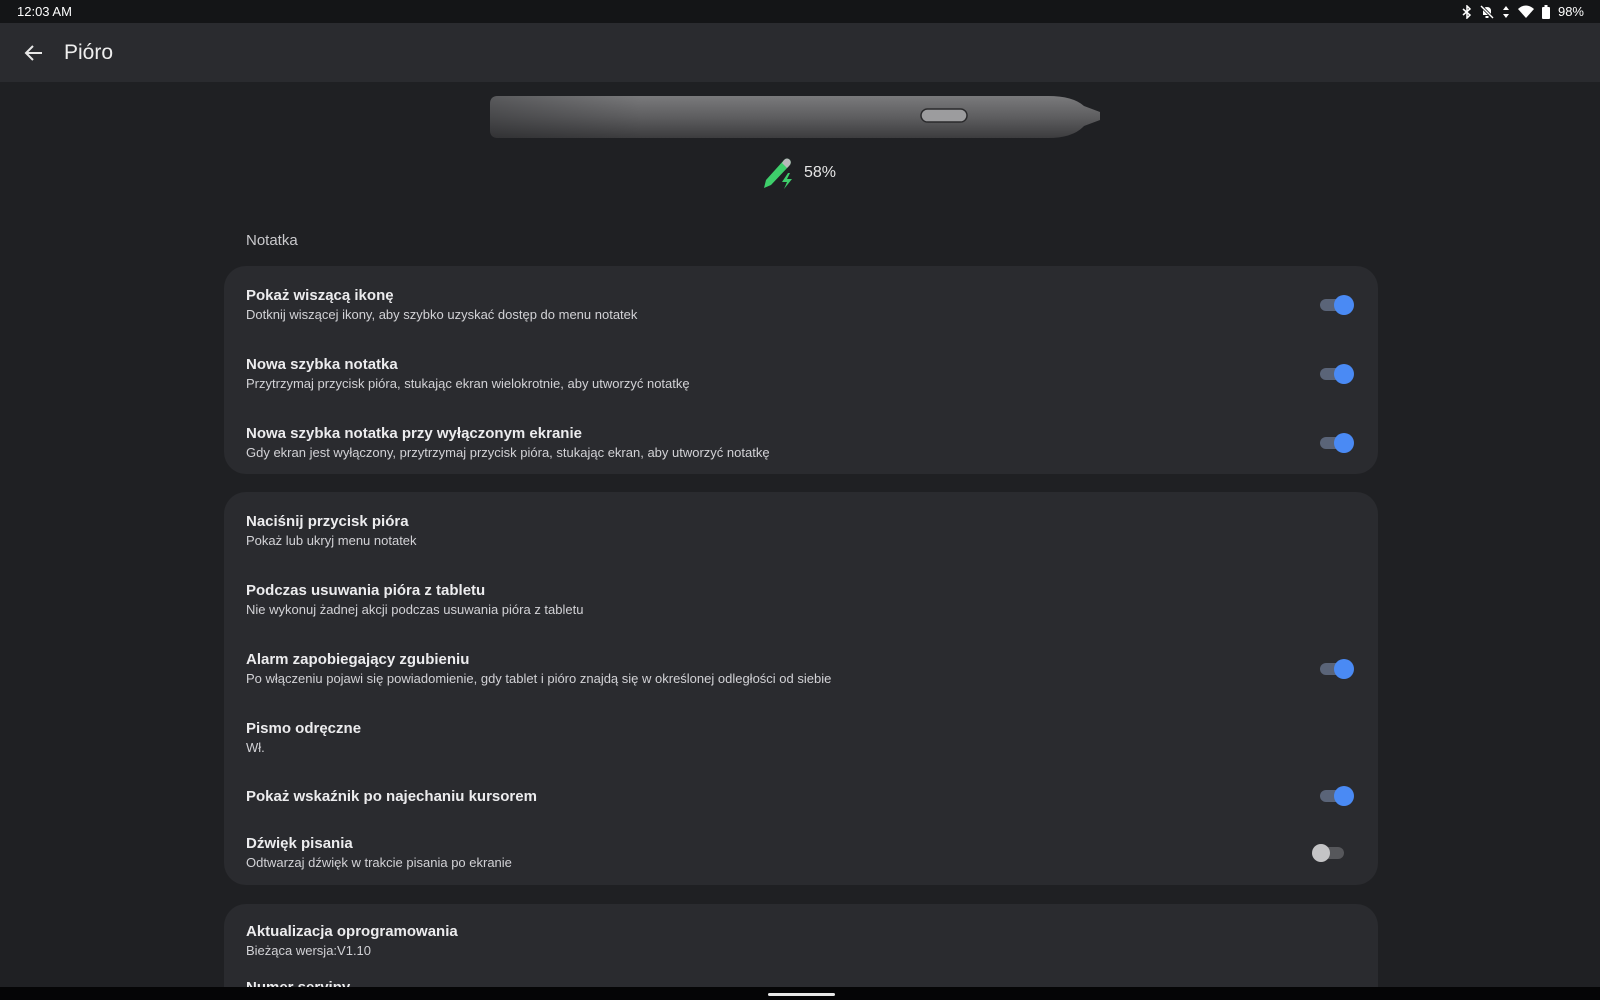 Image resolution: width=1600 pixels, height=1000 pixels. I want to click on setting-title: Podczas usuwania pióra z tabletu, so click(366, 590).